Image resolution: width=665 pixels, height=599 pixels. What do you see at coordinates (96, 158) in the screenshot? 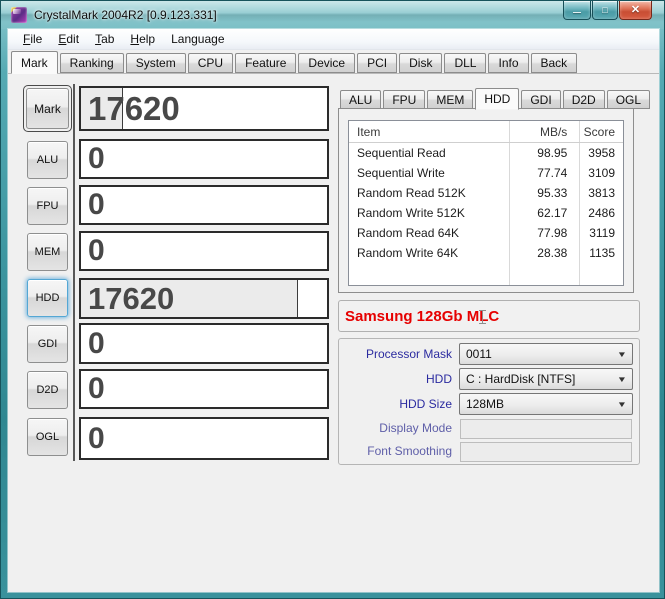
I see `alu-score-value: 0` at bounding box center [96, 158].